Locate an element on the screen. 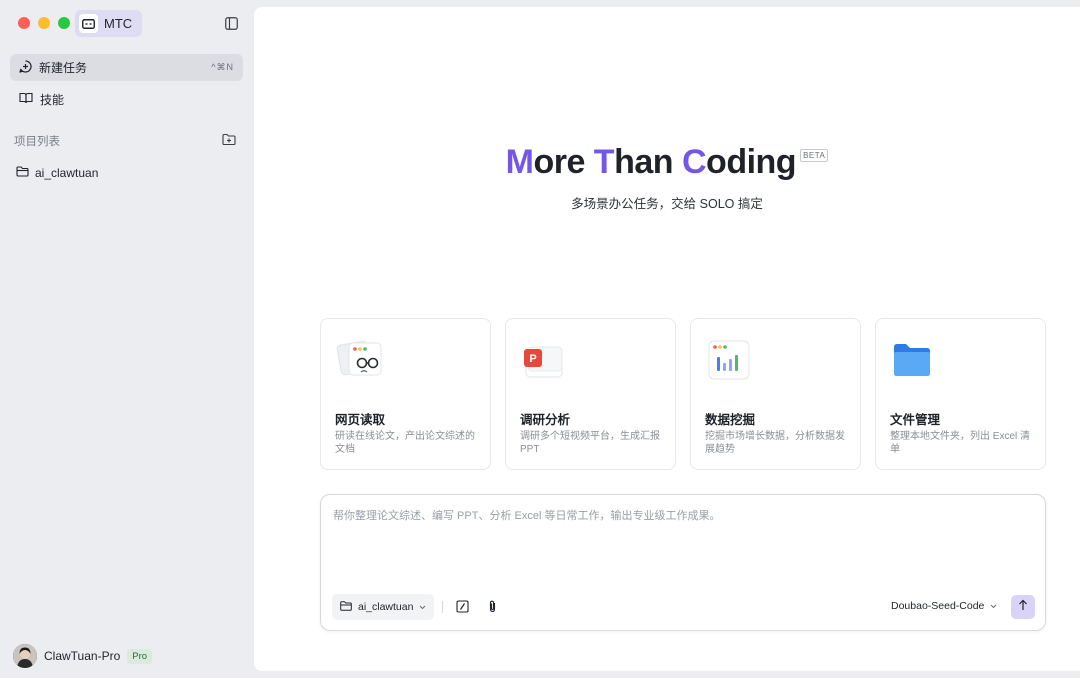 Image resolution: width=1080 pixels, height=678 pixels. toolbar-divider is located at coordinates (442, 607).